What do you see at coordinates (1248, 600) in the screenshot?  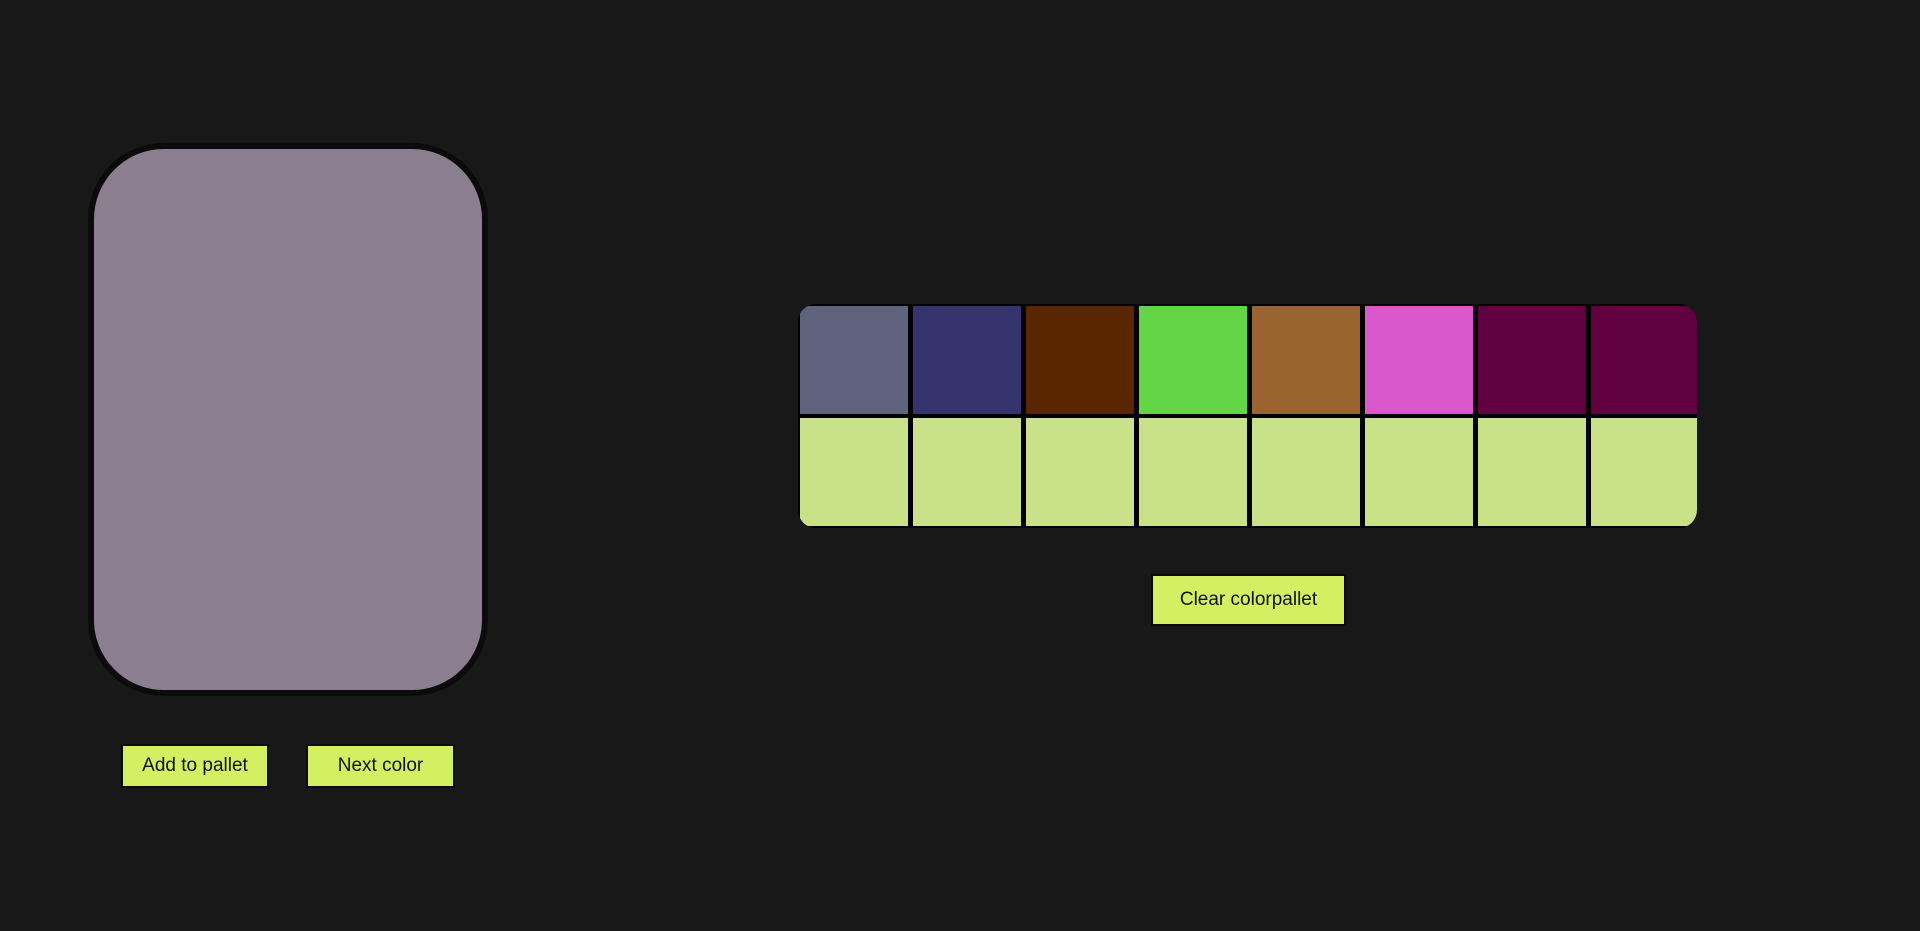 I see `clear-colorpallet-button: Clear colorpallet` at bounding box center [1248, 600].